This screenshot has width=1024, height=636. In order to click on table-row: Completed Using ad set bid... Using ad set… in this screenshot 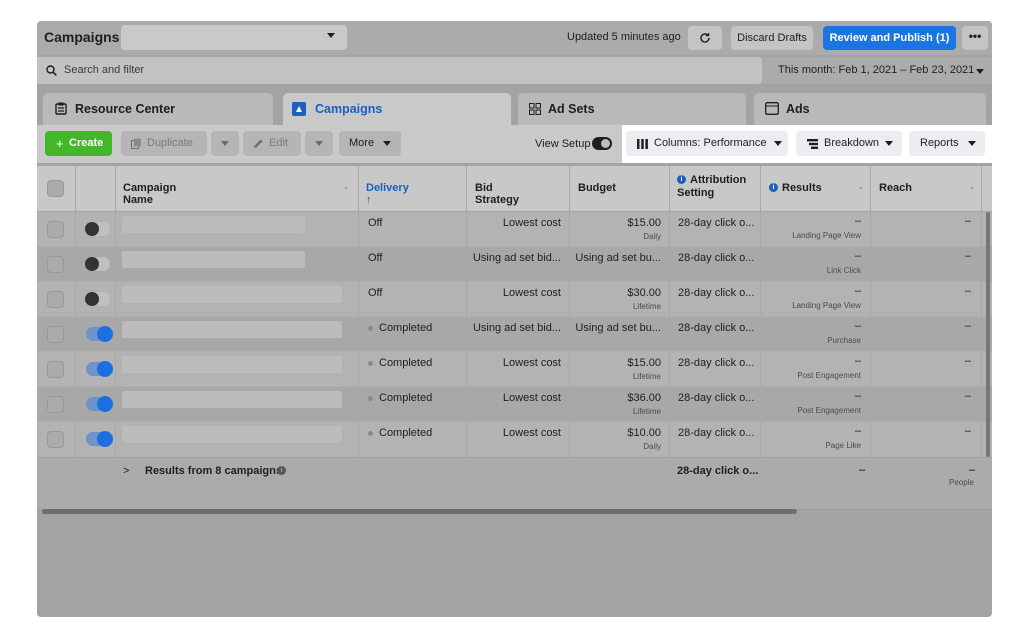, I will do `click(514, 334)`.